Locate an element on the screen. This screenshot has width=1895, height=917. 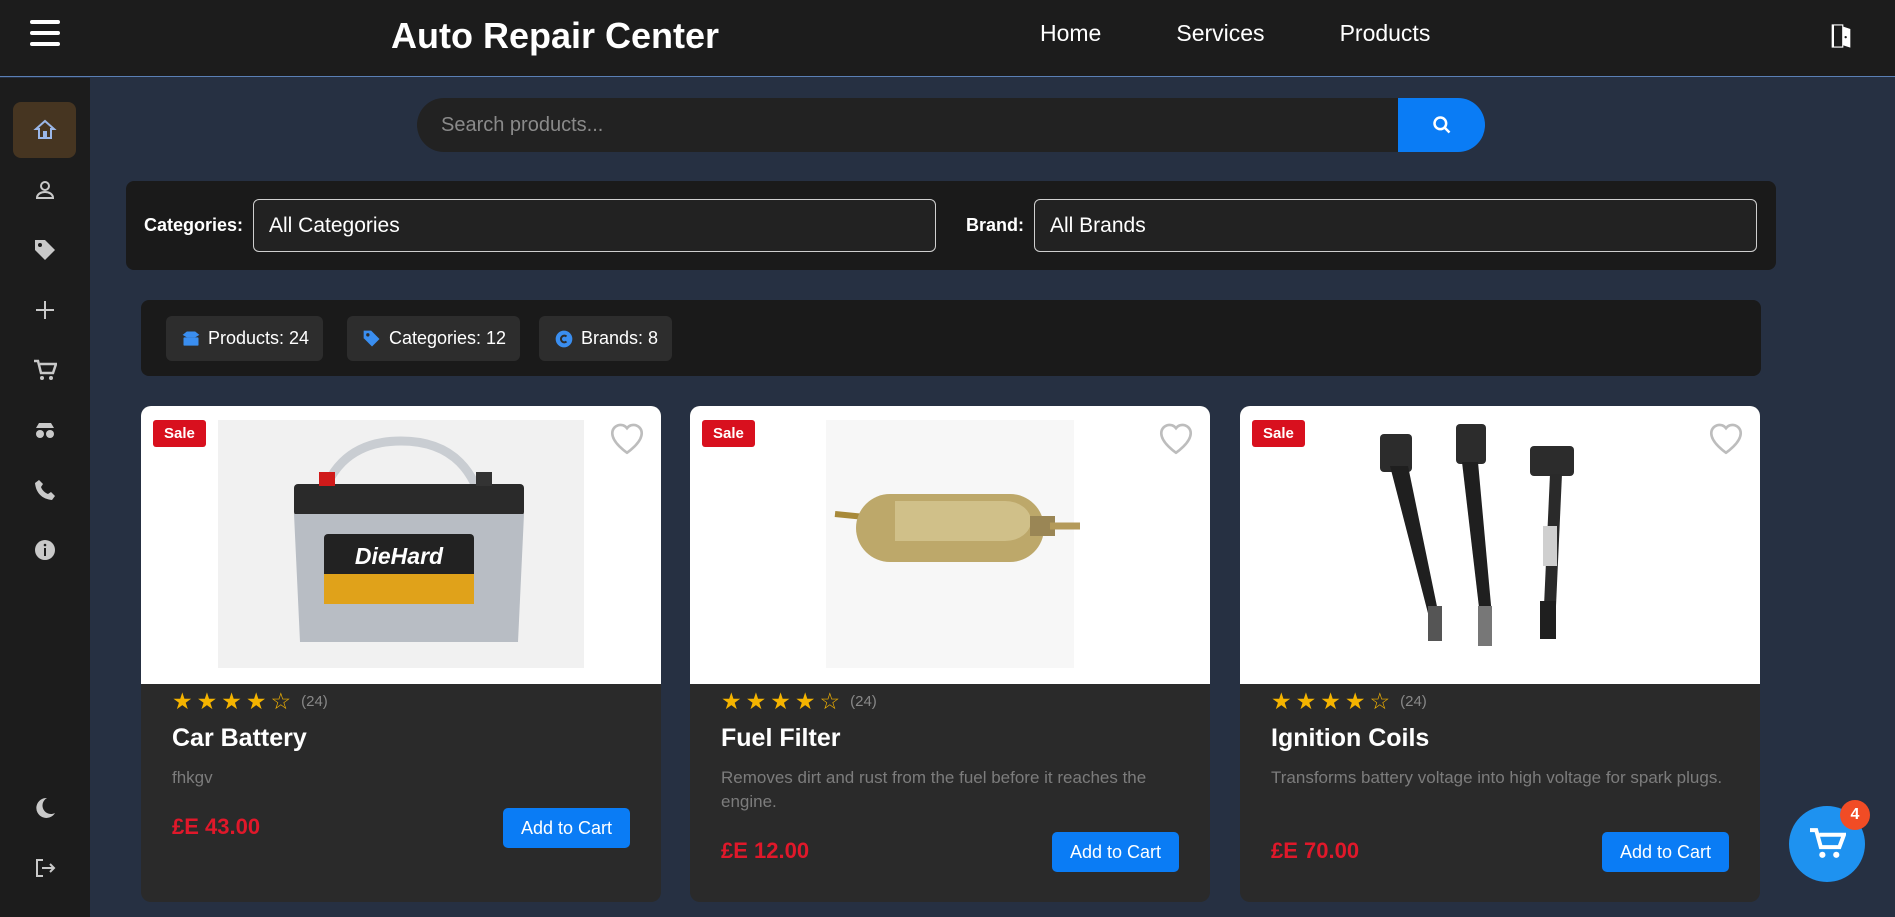
tags-icon is located at coordinates (371, 338).